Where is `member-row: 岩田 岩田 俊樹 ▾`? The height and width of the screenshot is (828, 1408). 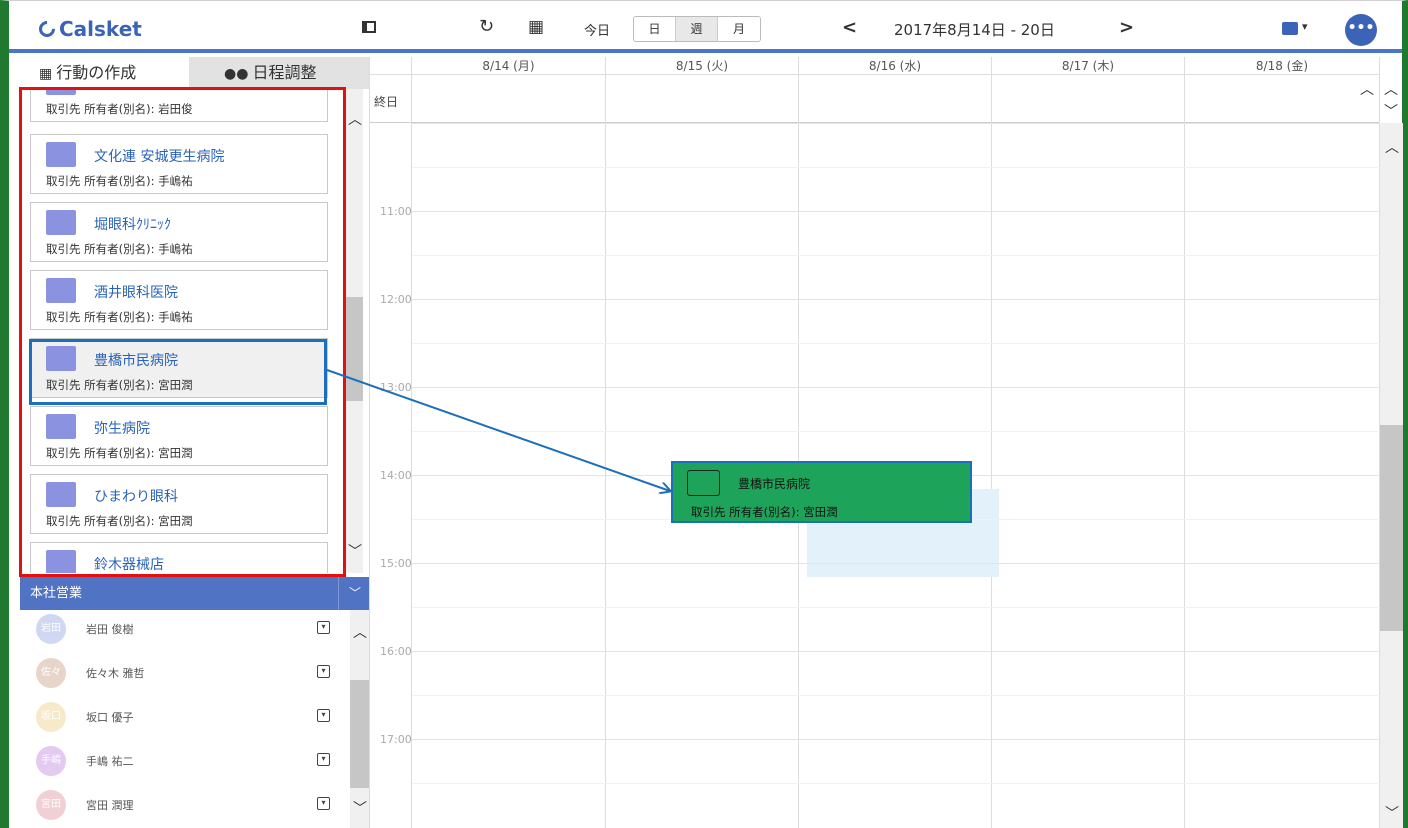
member-row: 岩田 岩田 俊樹 ▾ is located at coordinates (185, 632).